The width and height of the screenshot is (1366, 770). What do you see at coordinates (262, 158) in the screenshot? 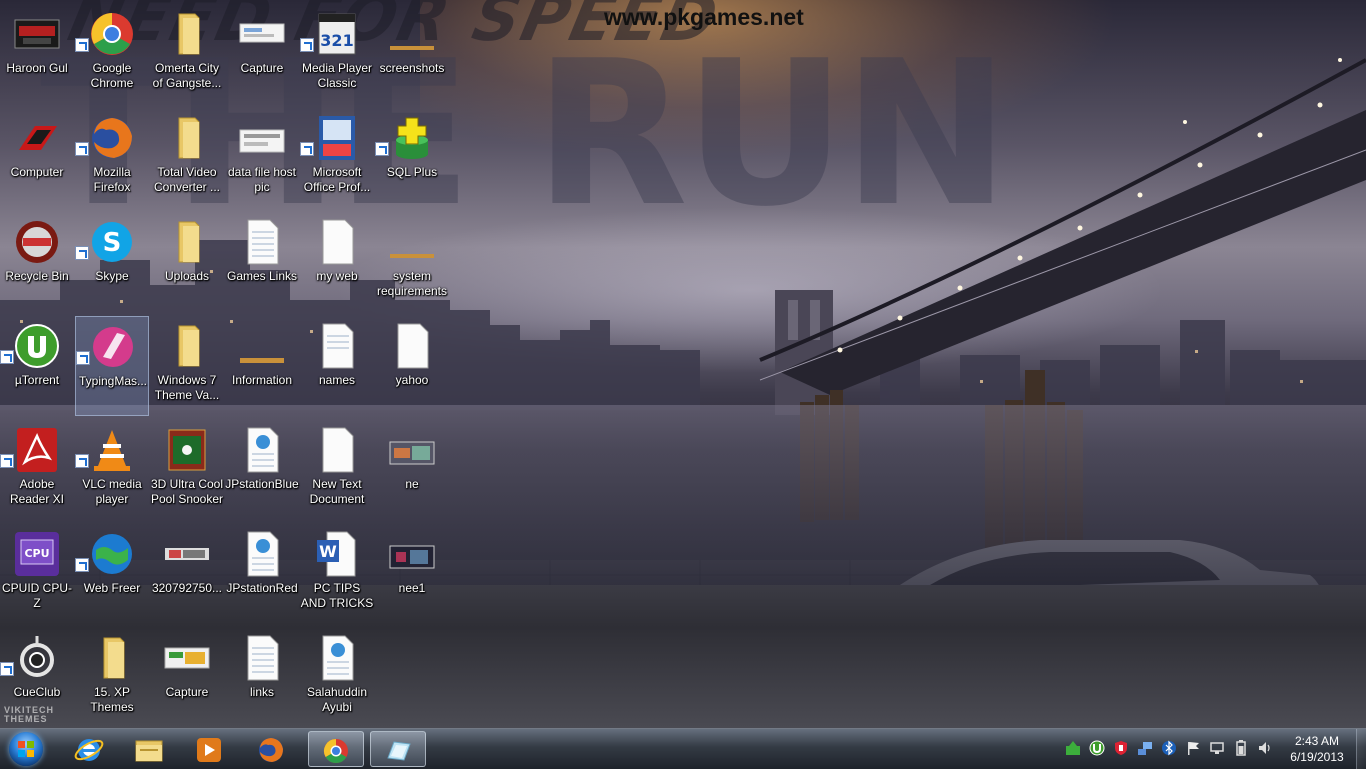
I see `desktop-icon-data-file-host-pic: data file host pic` at bounding box center [262, 158].